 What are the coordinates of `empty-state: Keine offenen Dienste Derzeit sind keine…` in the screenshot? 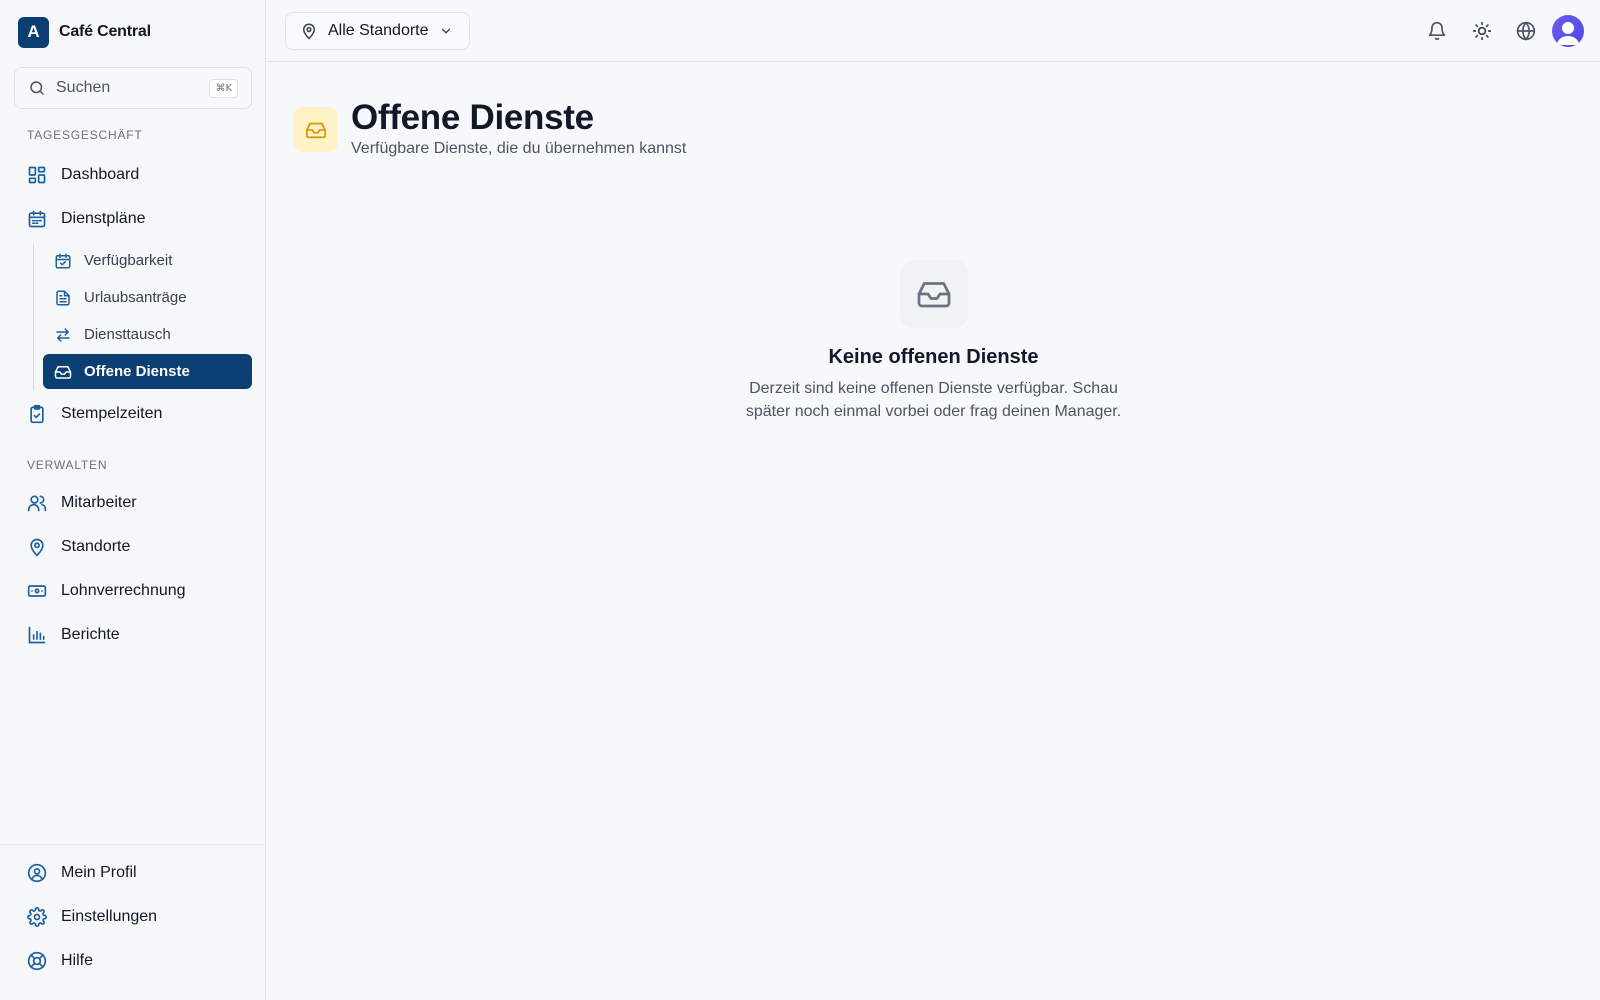 It's located at (933, 341).